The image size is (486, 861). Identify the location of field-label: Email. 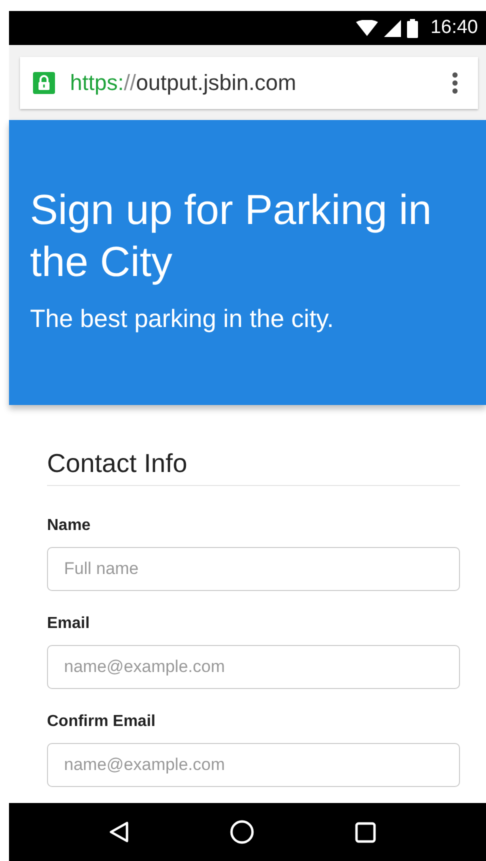
(69, 624).